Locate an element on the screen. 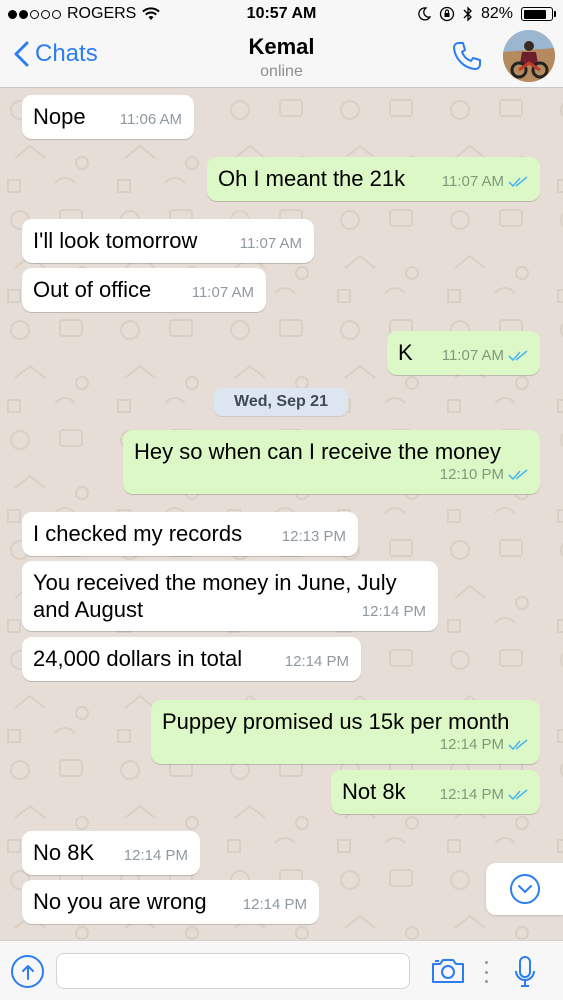 This screenshot has height=1000, width=563. phone-icon is located at coordinates (467, 56).